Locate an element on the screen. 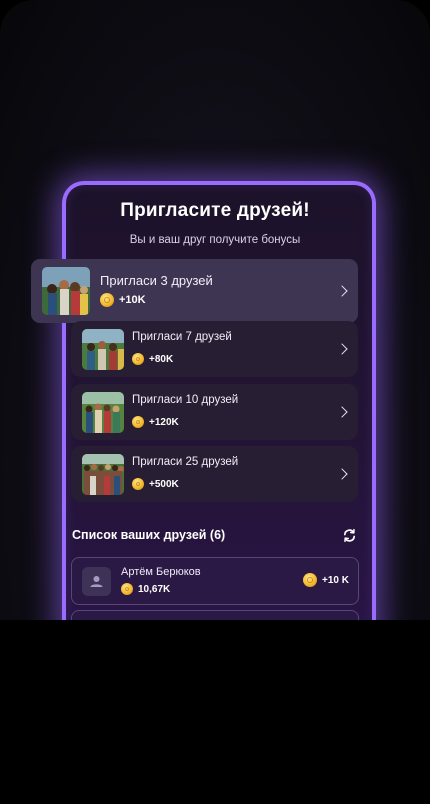  task-reward-value: +80K is located at coordinates (161, 359).